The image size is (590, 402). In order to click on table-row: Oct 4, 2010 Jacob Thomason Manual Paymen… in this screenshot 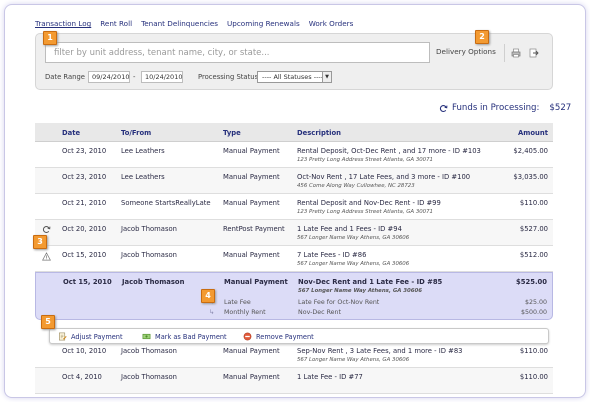, I will do `click(294, 381)`.